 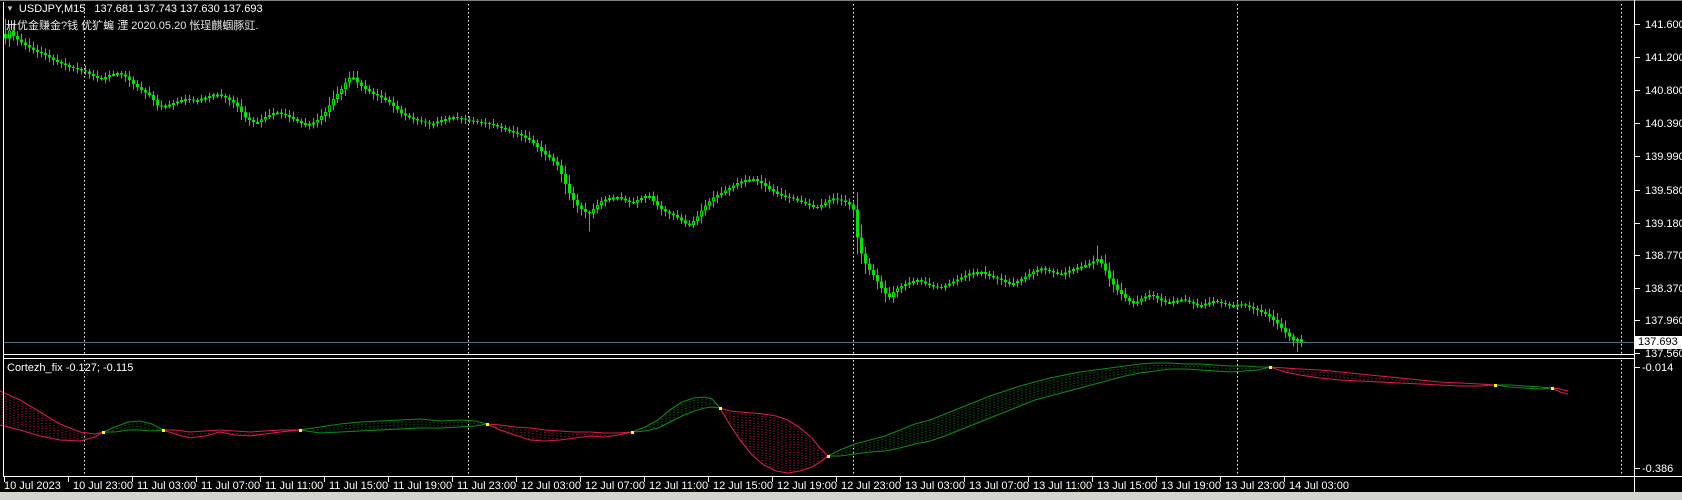 What do you see at coordinates (103, 486) in the screenshot?
I see `svg-text: 10 Jul 23:00` at bounding box center [103, 486].